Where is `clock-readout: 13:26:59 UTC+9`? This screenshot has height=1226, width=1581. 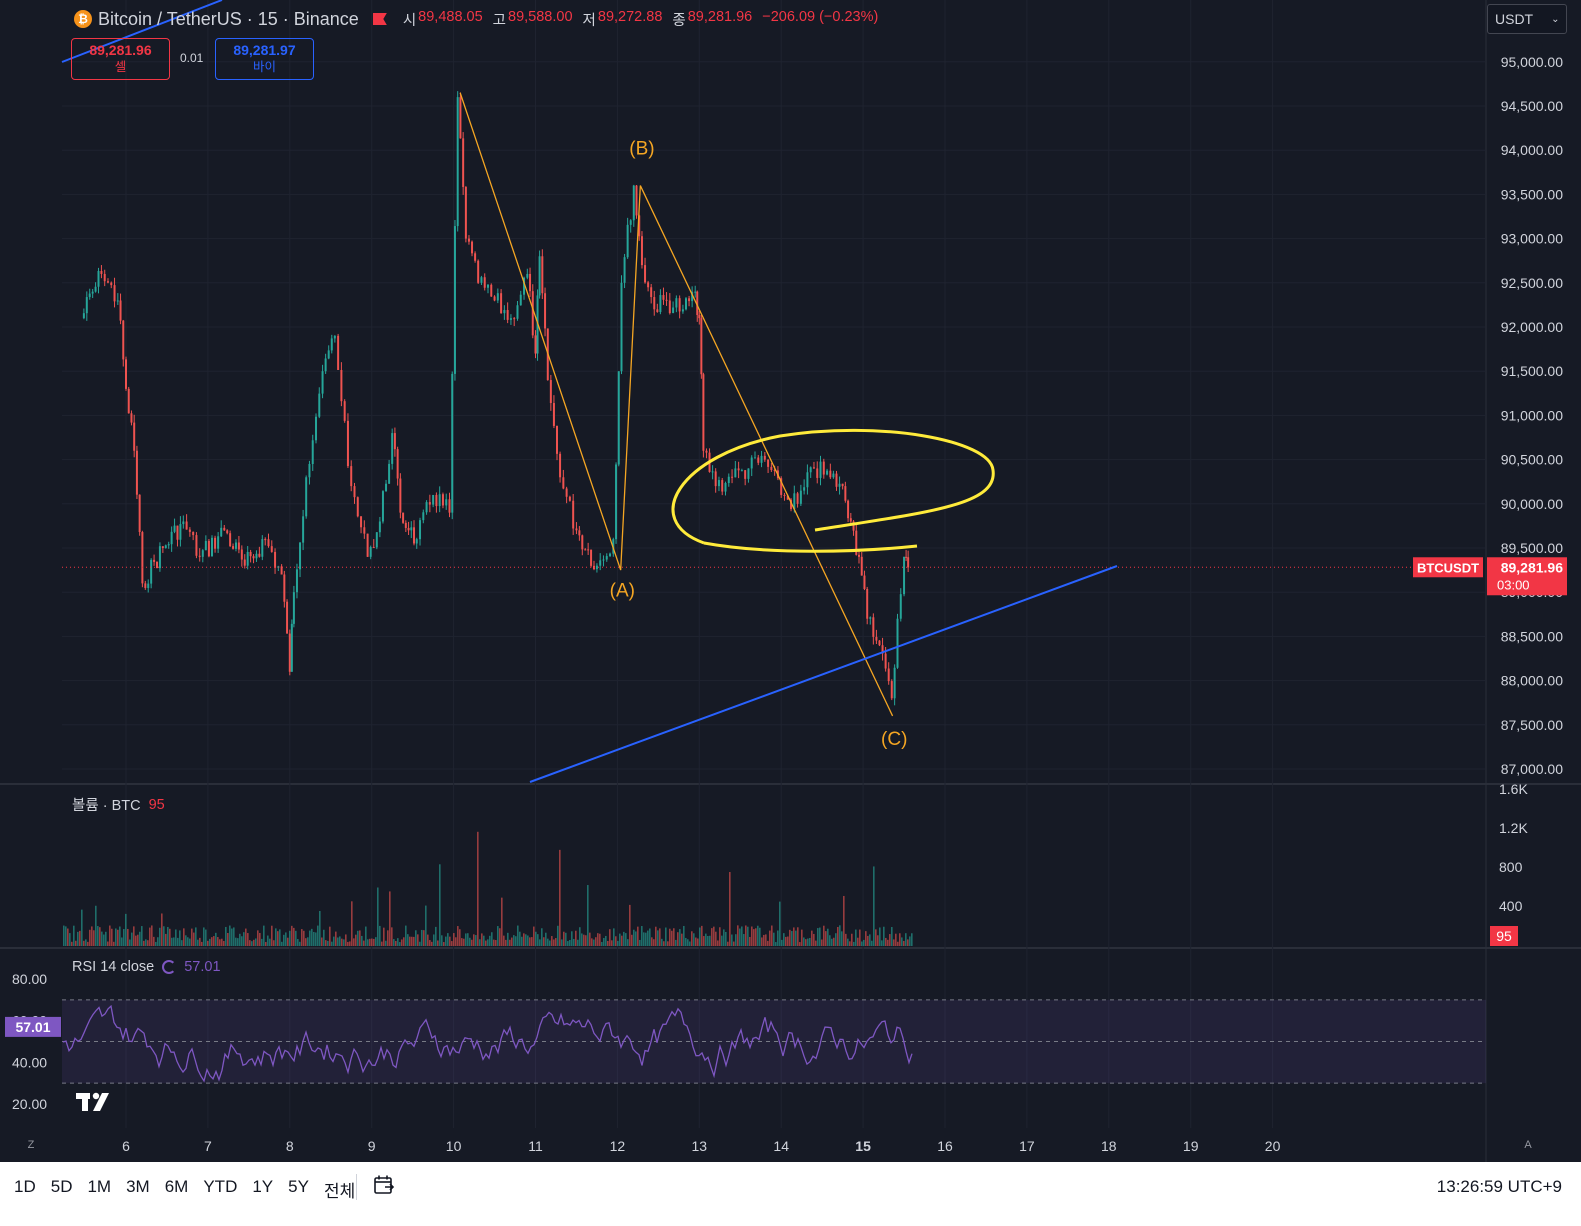
clock-readout: 13:26:59 UTC+9 is located at coordinates (1499, 1187).